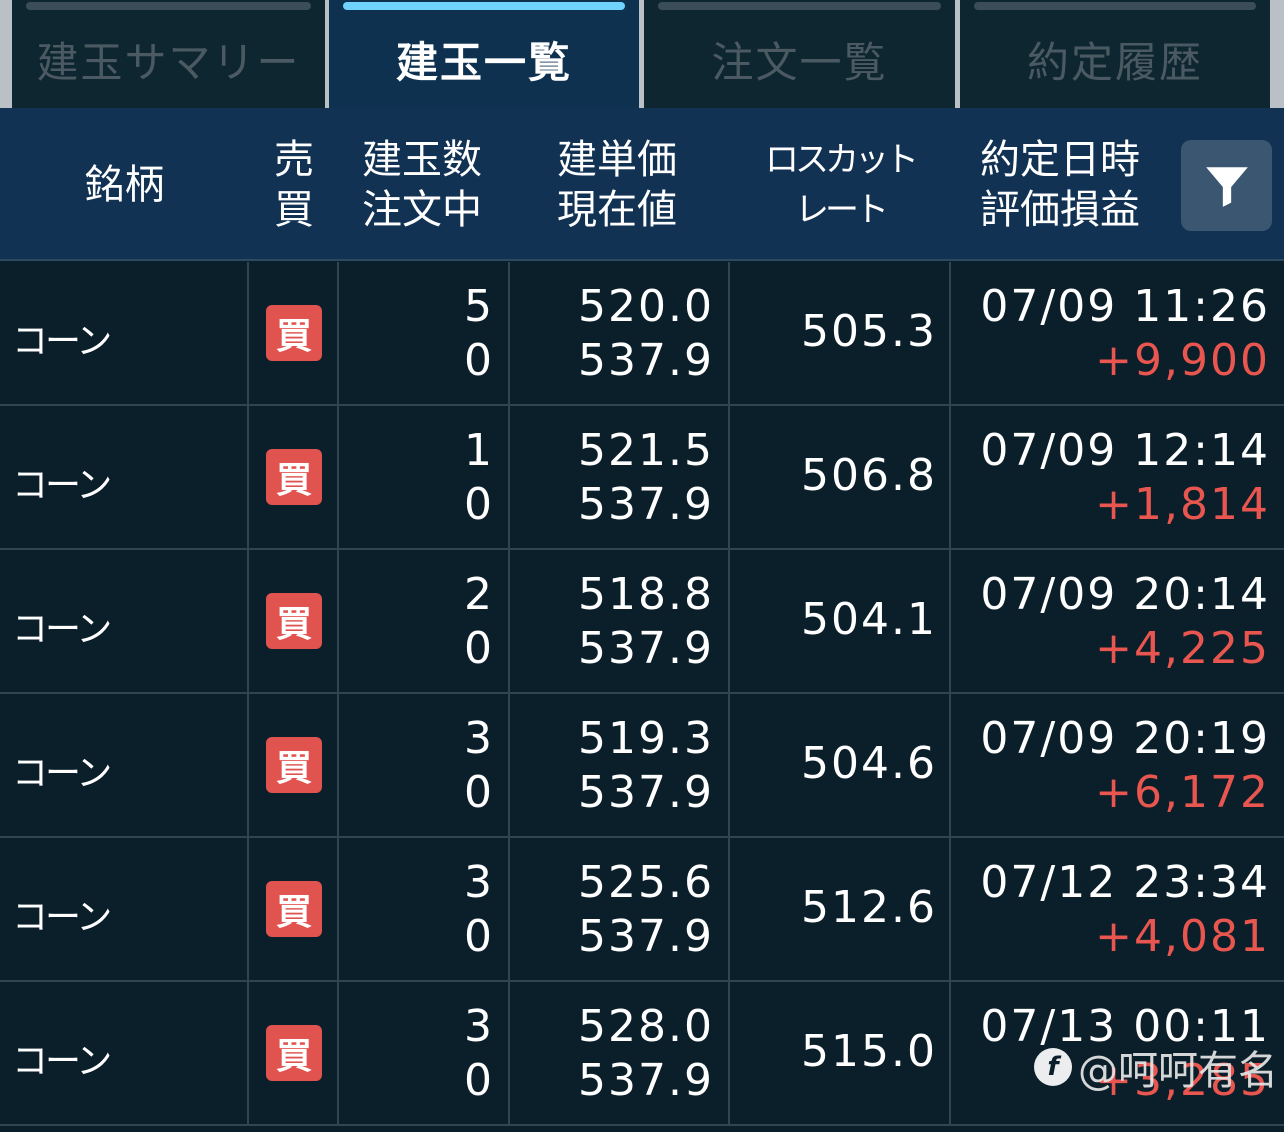  What do you see at coordinates (1178, 1071) in the screenshot?
I see `watermark-text: @呵呵有名` at bounding box center [1178, 1071].